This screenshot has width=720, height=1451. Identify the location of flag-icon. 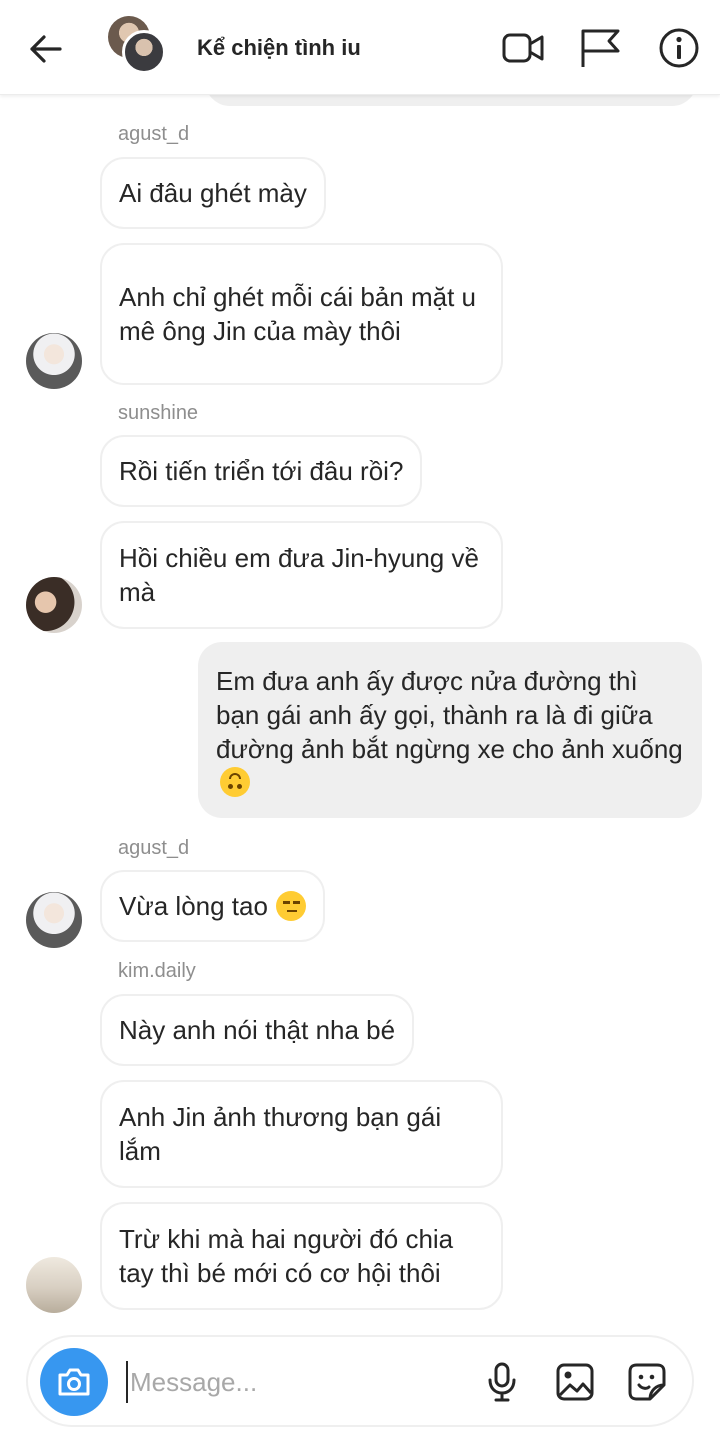
(600, 48).